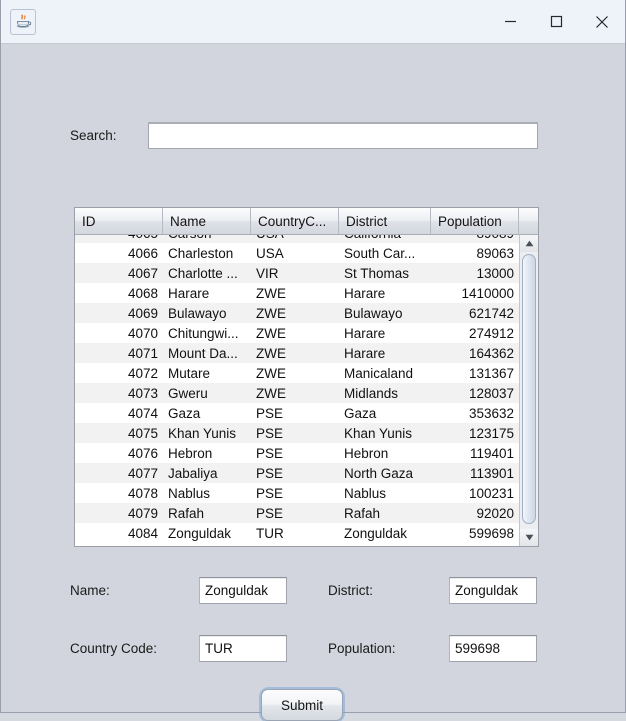  Describe the element at coordinates (529, 537) in the screenshot. I see `scroll-down-arrow-icon` at that location.